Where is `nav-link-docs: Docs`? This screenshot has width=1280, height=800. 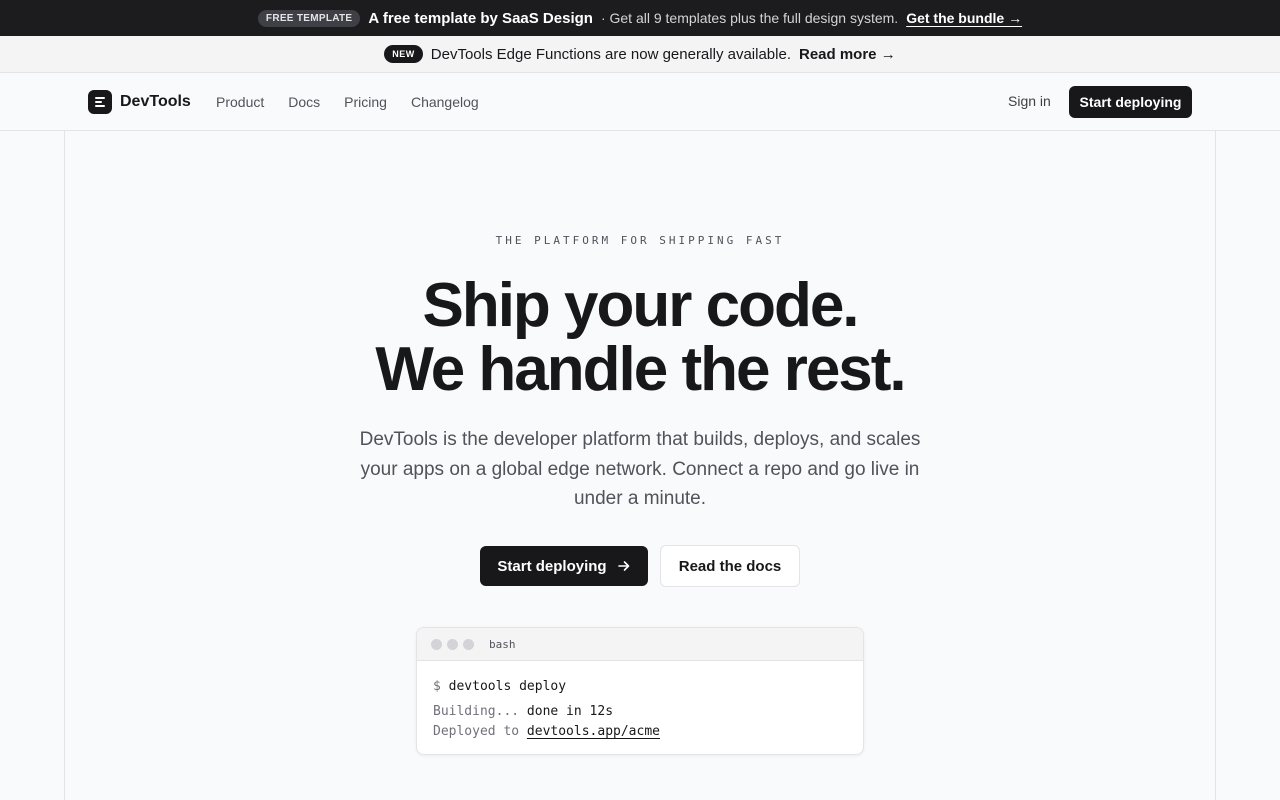
nav-link-docs: Docs is located at coordinates (304, 102).